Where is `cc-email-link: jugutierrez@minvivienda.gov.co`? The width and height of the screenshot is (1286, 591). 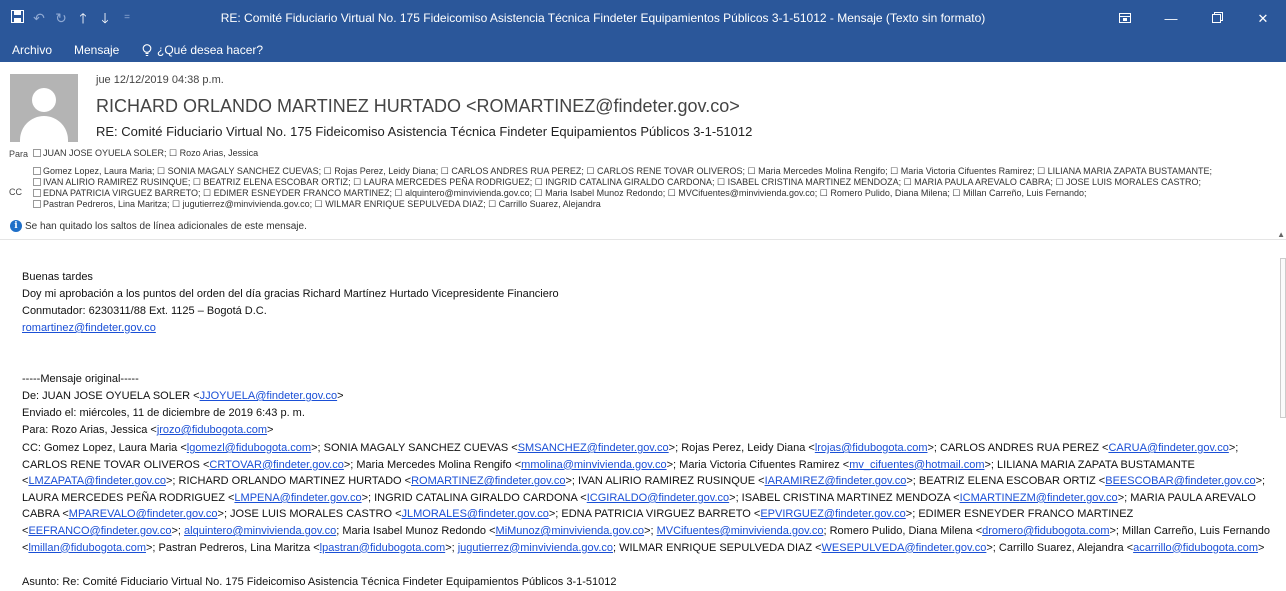
cc-email-link: jugutierrez@minvivienda.gov.co is located at coordinates (535, 548).